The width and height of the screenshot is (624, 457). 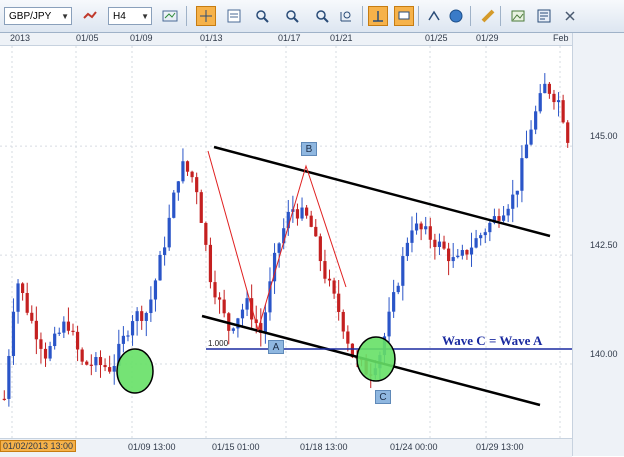 I want to click on globe-icon, so click(x=456, y=16).